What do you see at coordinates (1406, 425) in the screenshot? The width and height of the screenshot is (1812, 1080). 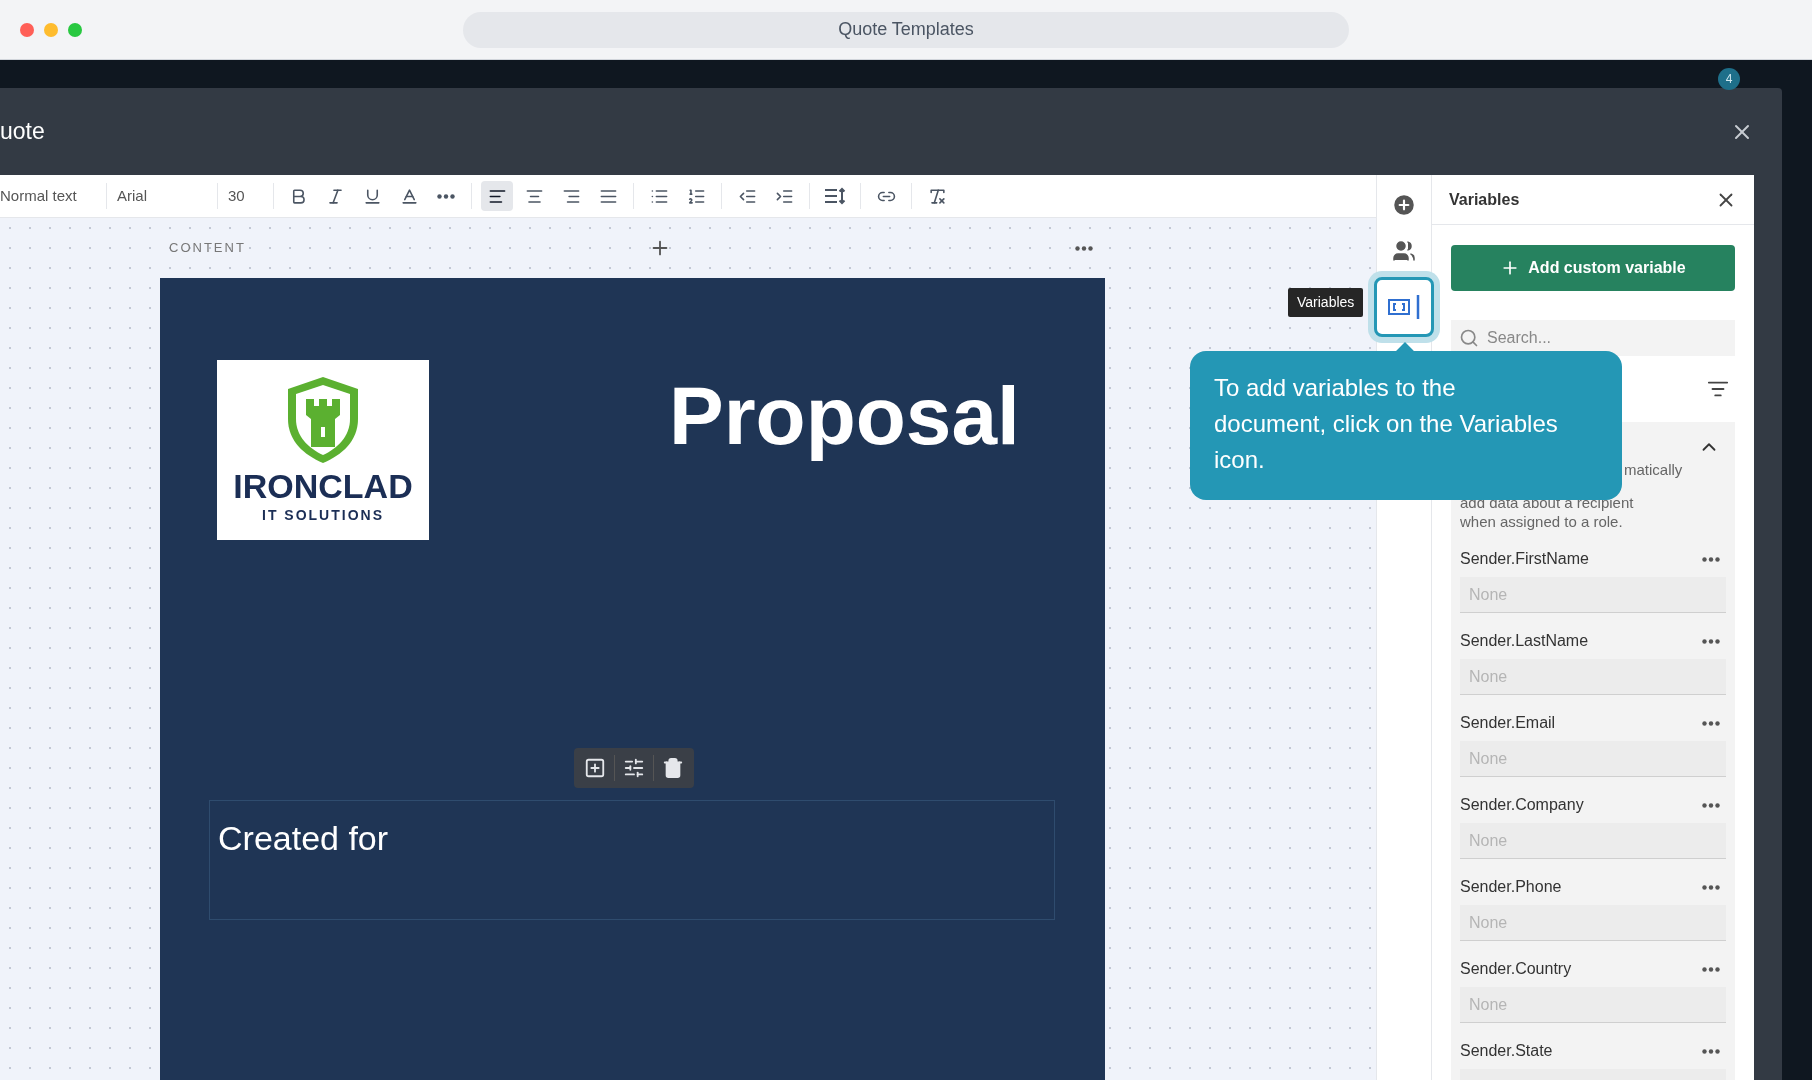 I see `onboarding-popover: To add variables to the document, click on the Variables icon.` at bounding box center [1406, 425].